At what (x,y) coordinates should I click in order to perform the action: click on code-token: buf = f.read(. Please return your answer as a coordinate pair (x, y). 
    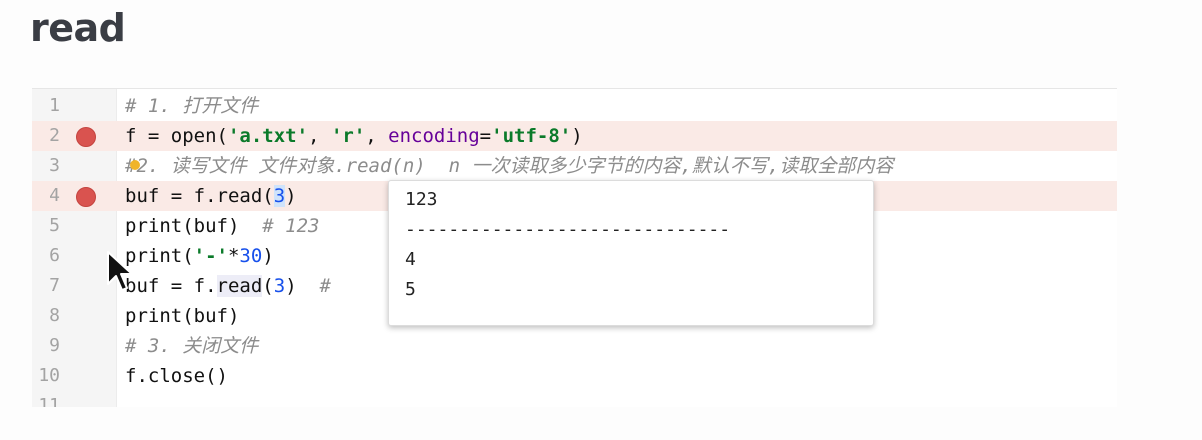
    Looking at the image, I should click on (199, 196).